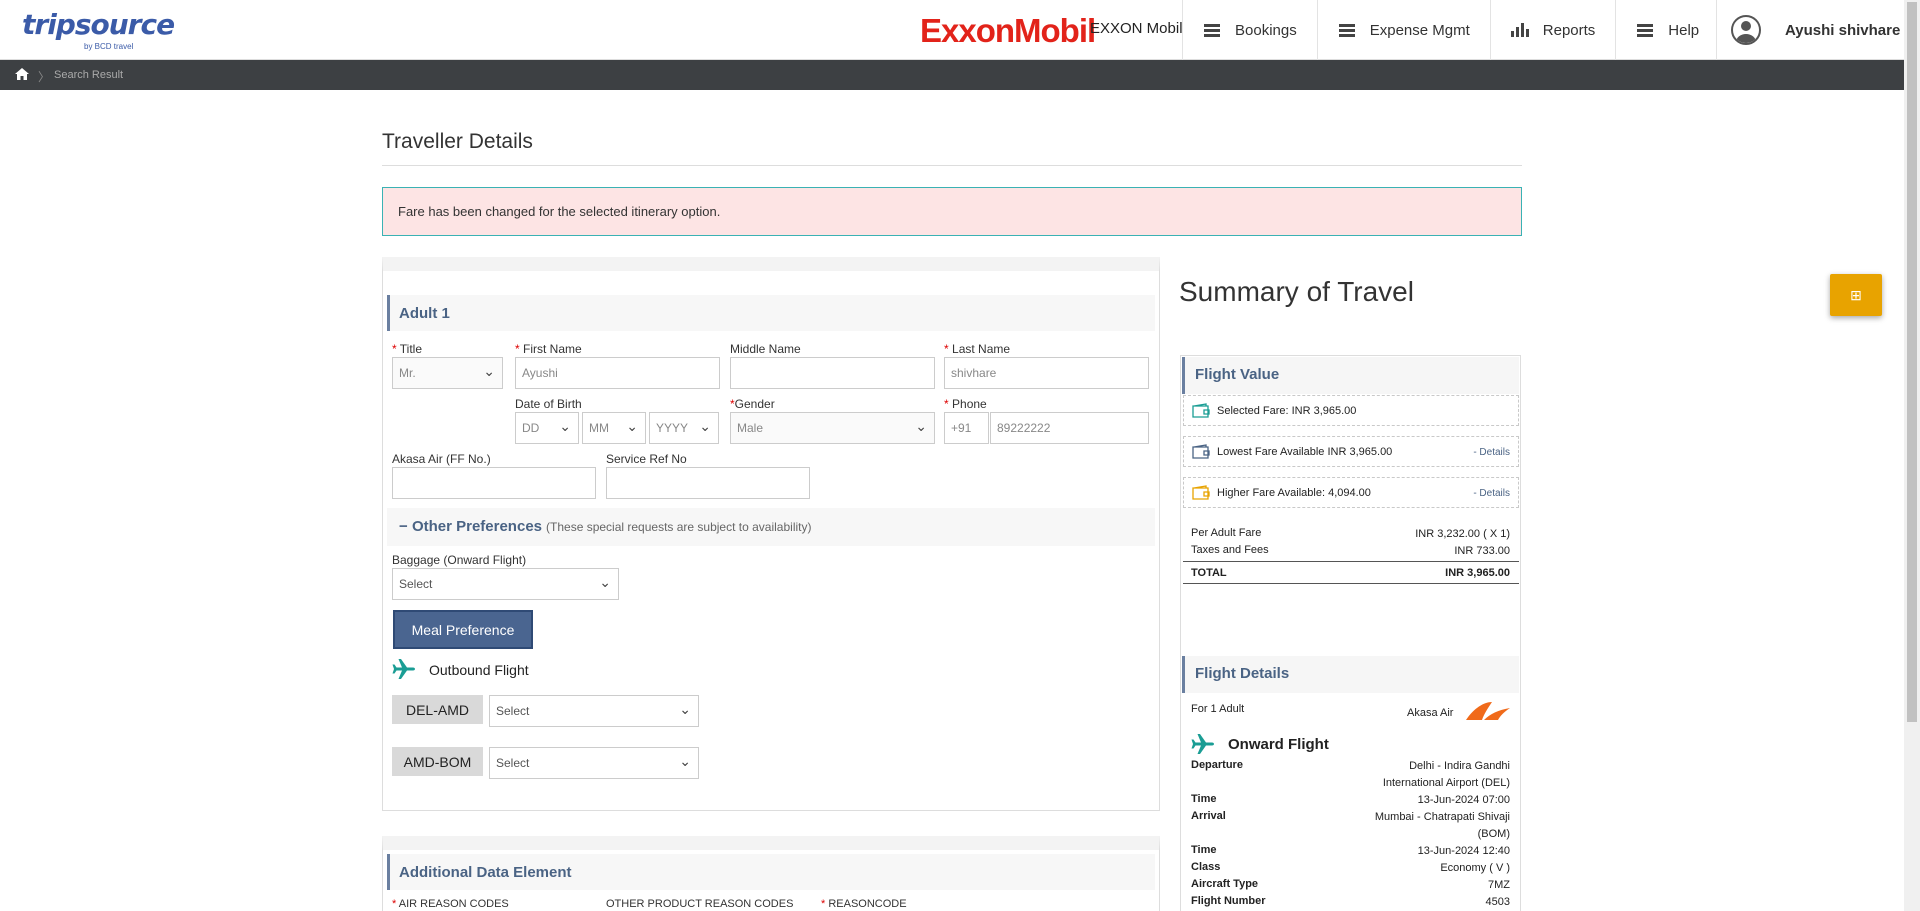 The image size is (1920, 911). Describe the element at coordinates (22, 74) in the screenshot. I see `home-icon` at that location.